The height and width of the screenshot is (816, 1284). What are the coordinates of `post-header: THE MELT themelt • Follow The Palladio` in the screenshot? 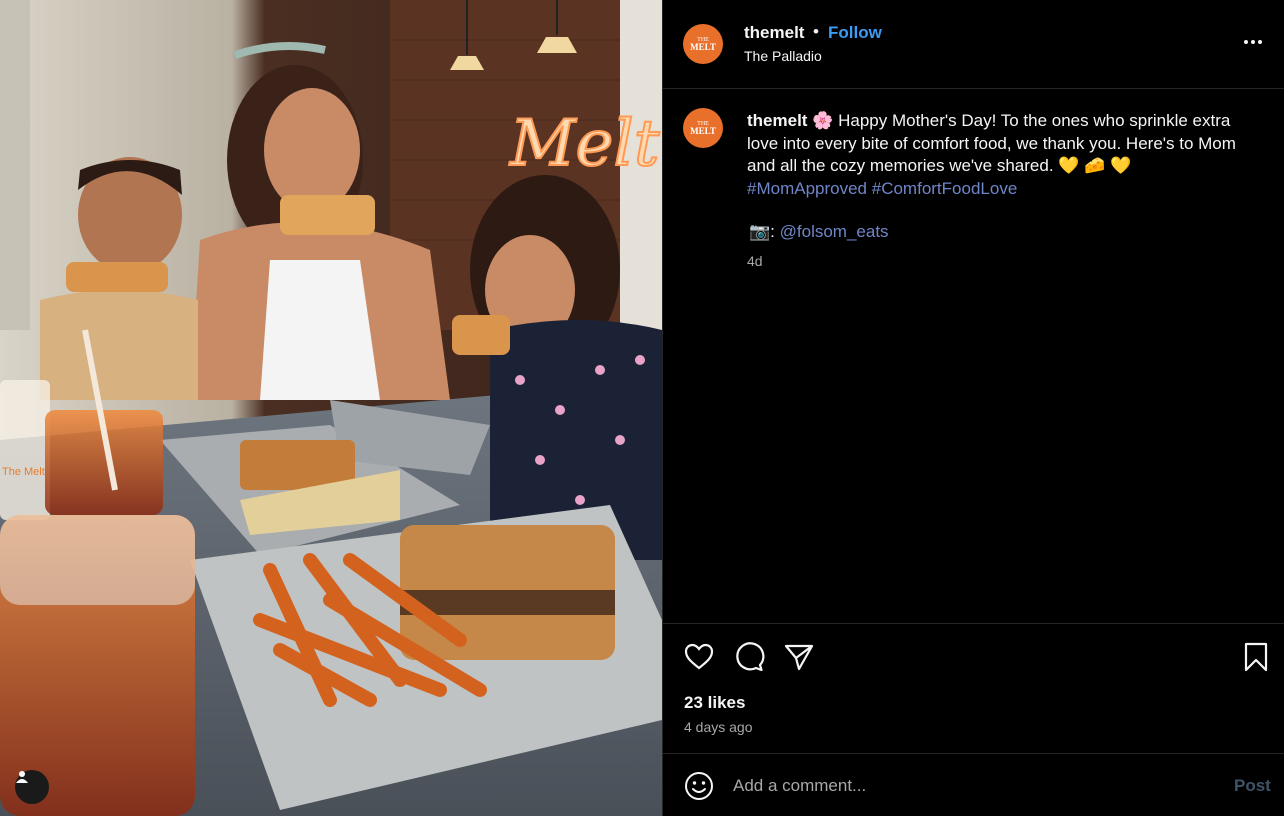 It's located at (973, 44).